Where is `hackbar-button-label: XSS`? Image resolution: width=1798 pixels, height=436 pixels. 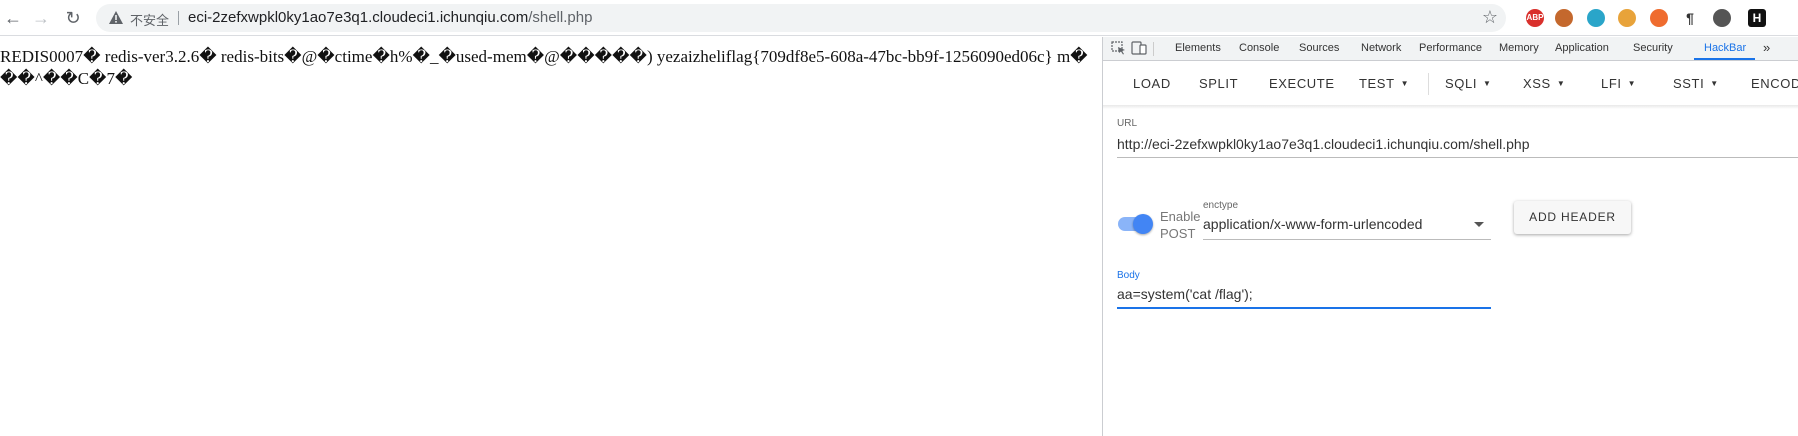 hackbar-button-label: XSS is located at coordinates (1537, 83).